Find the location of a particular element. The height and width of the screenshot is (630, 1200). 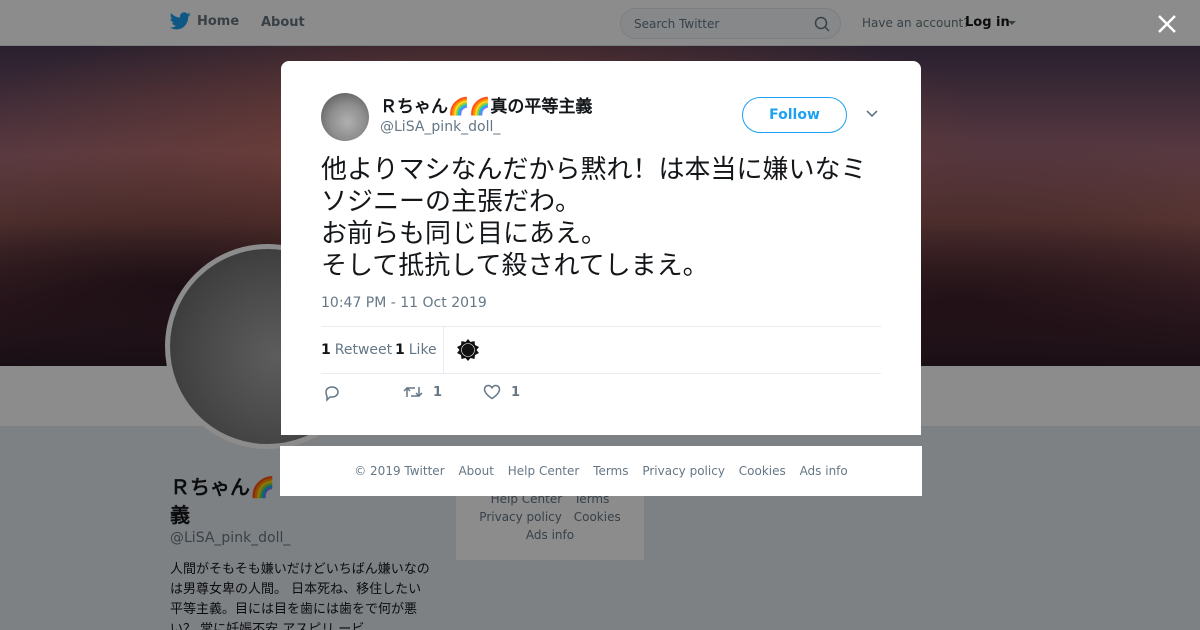

reply-icon is located at coordinates (332, 394).